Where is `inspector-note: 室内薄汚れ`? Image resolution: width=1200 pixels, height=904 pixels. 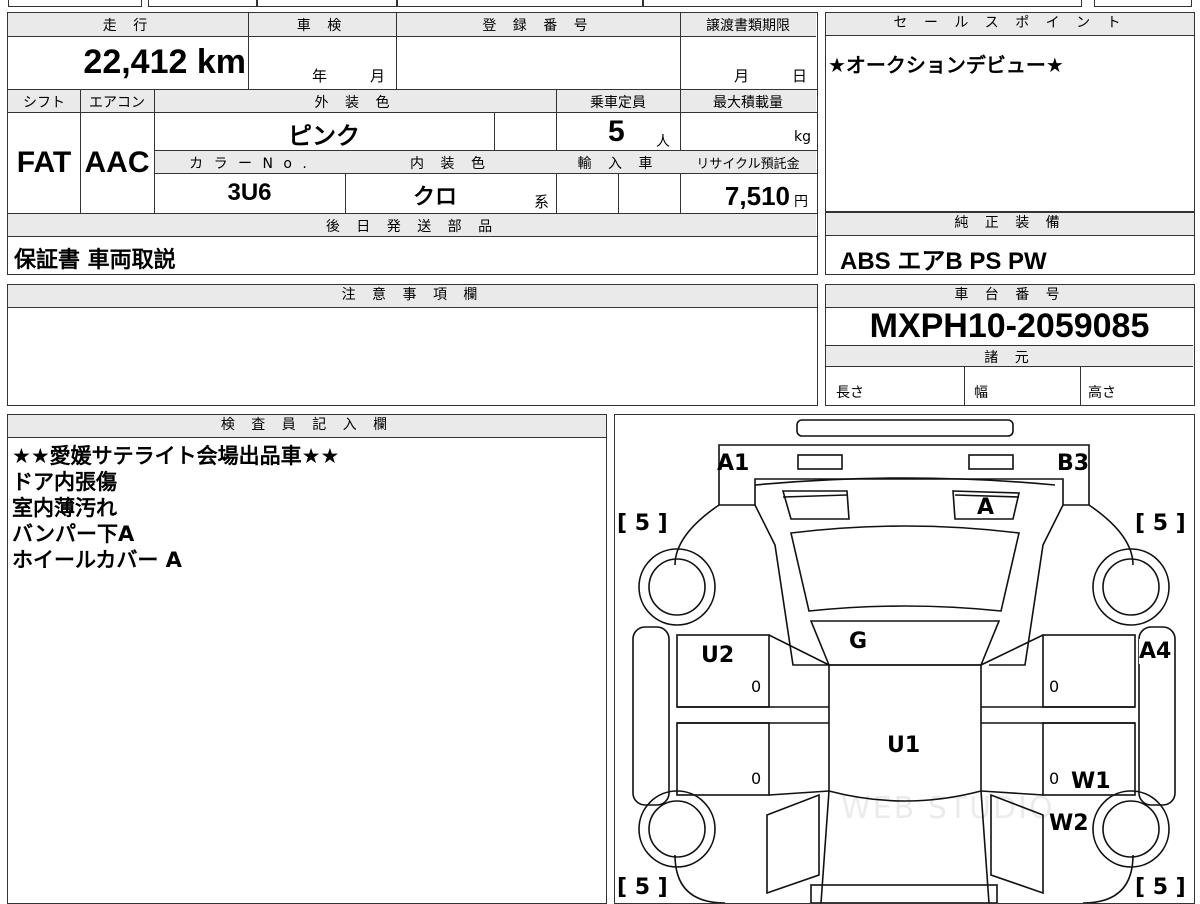 inspector-note: 室内薄汚れ is located at coordinates (64, 508).